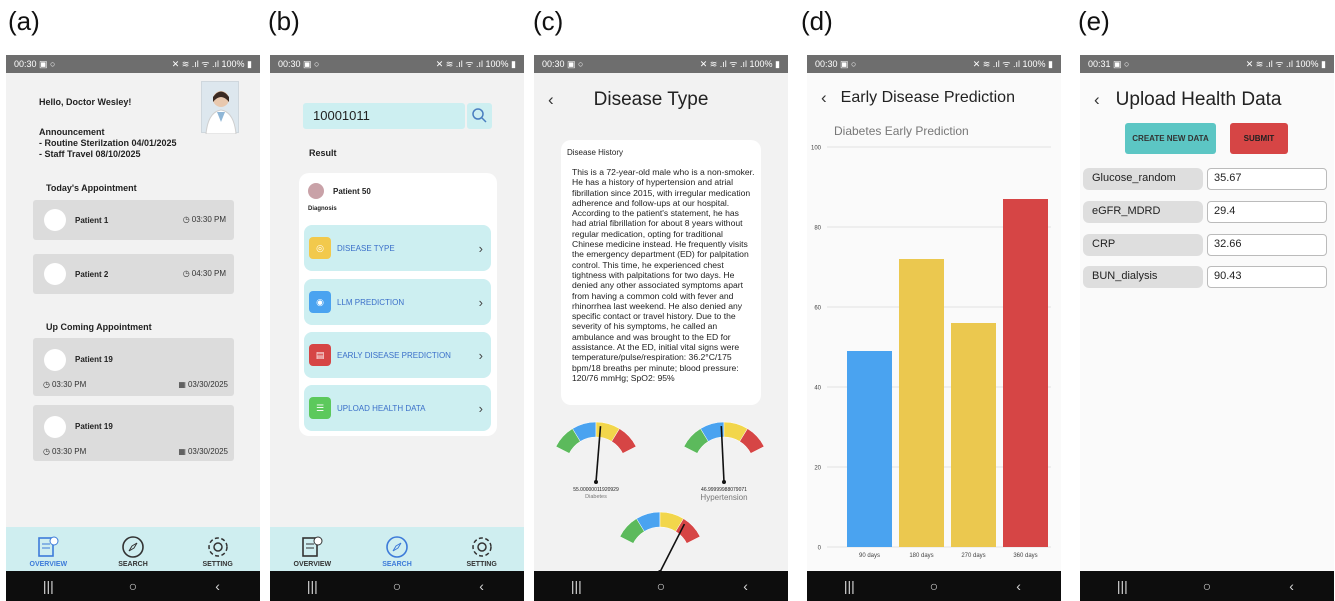 The width and height of the screenshot is (1335, 601). Describe the element at coordinates (397, 355) in the screenshot. I see `menu-early-disease-prediction: ▤ EARLY DISEASE PREDICTION ›` at that location.